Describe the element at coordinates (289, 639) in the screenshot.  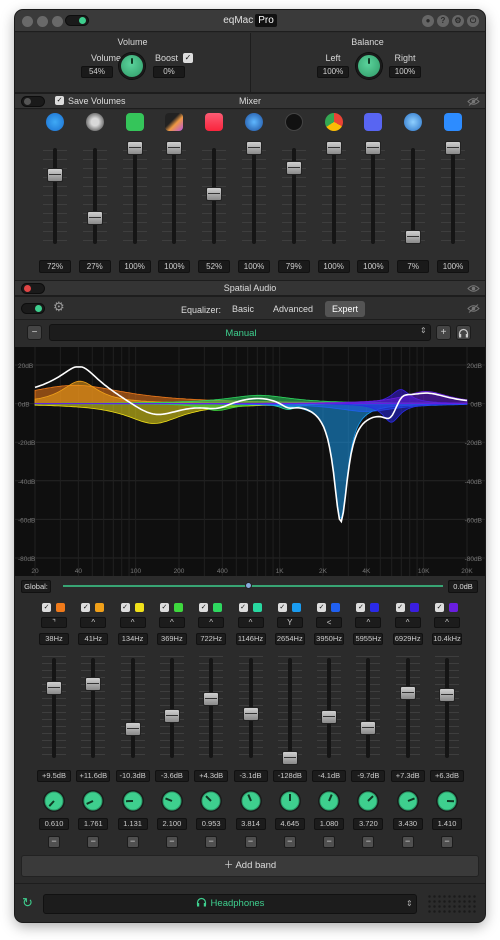
I see `band-frequency: 2654Hz` at that location.